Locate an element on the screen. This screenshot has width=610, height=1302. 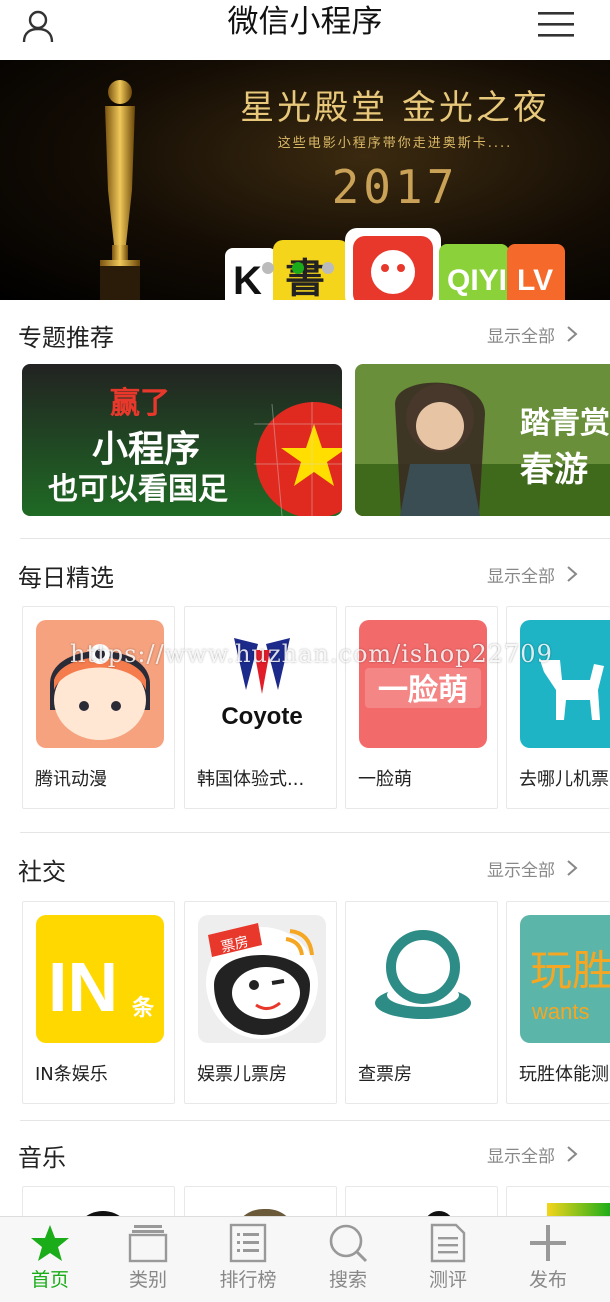
app-icon: IN 条 is located at coordinates (100, 979).